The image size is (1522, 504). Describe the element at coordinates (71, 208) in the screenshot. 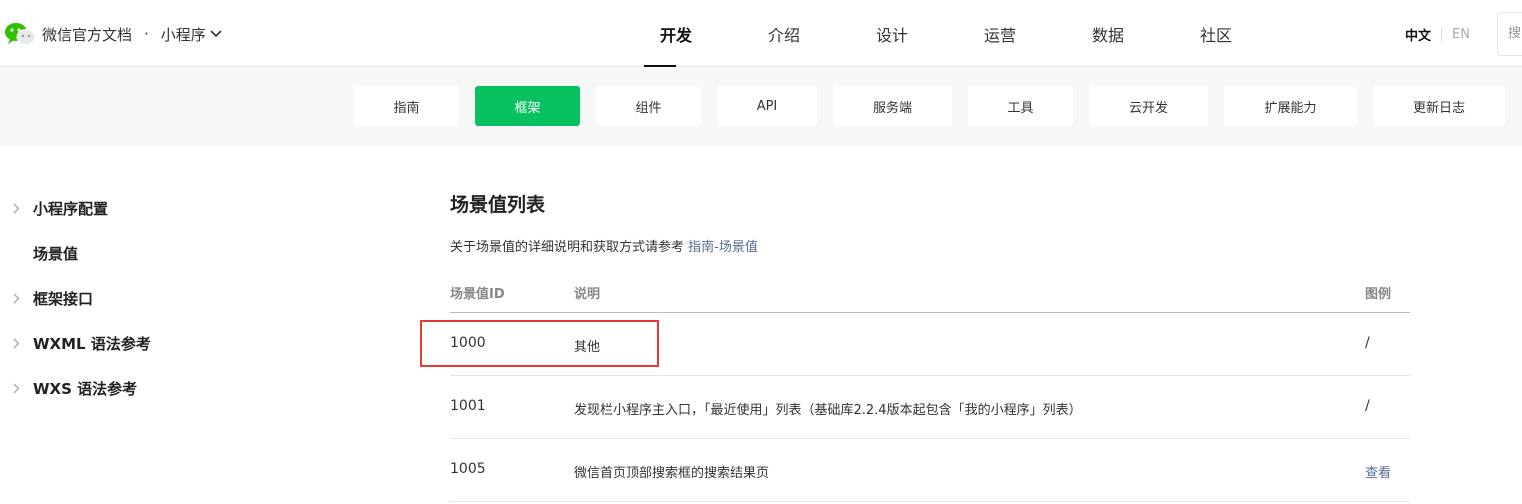

I see `sidebar-item-label: 小程序配置` at that location.